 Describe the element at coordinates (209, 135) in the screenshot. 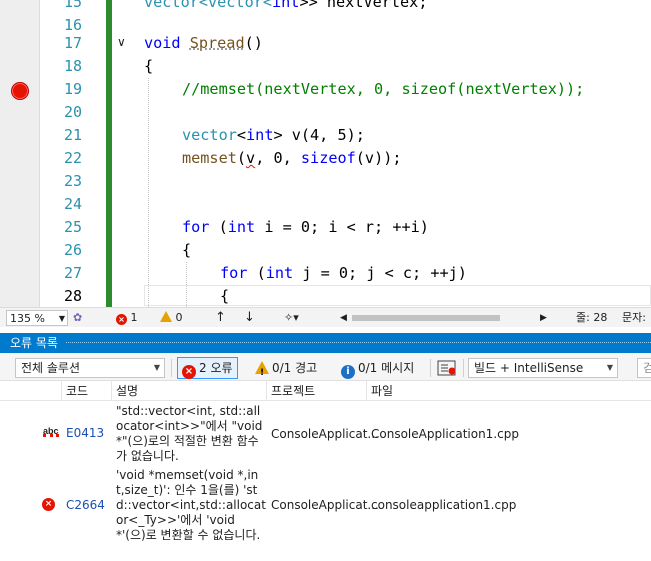

I see `code-token: vector` at that location.